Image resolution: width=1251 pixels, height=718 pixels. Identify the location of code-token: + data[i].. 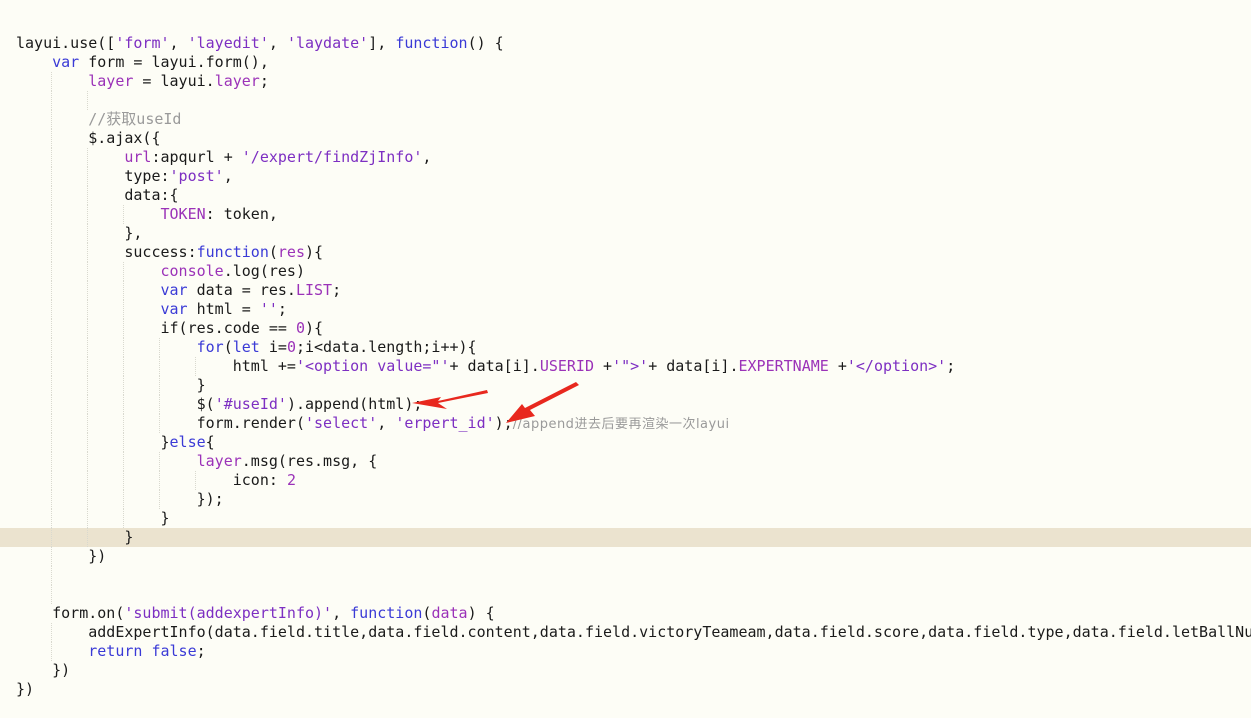
(494, 366).